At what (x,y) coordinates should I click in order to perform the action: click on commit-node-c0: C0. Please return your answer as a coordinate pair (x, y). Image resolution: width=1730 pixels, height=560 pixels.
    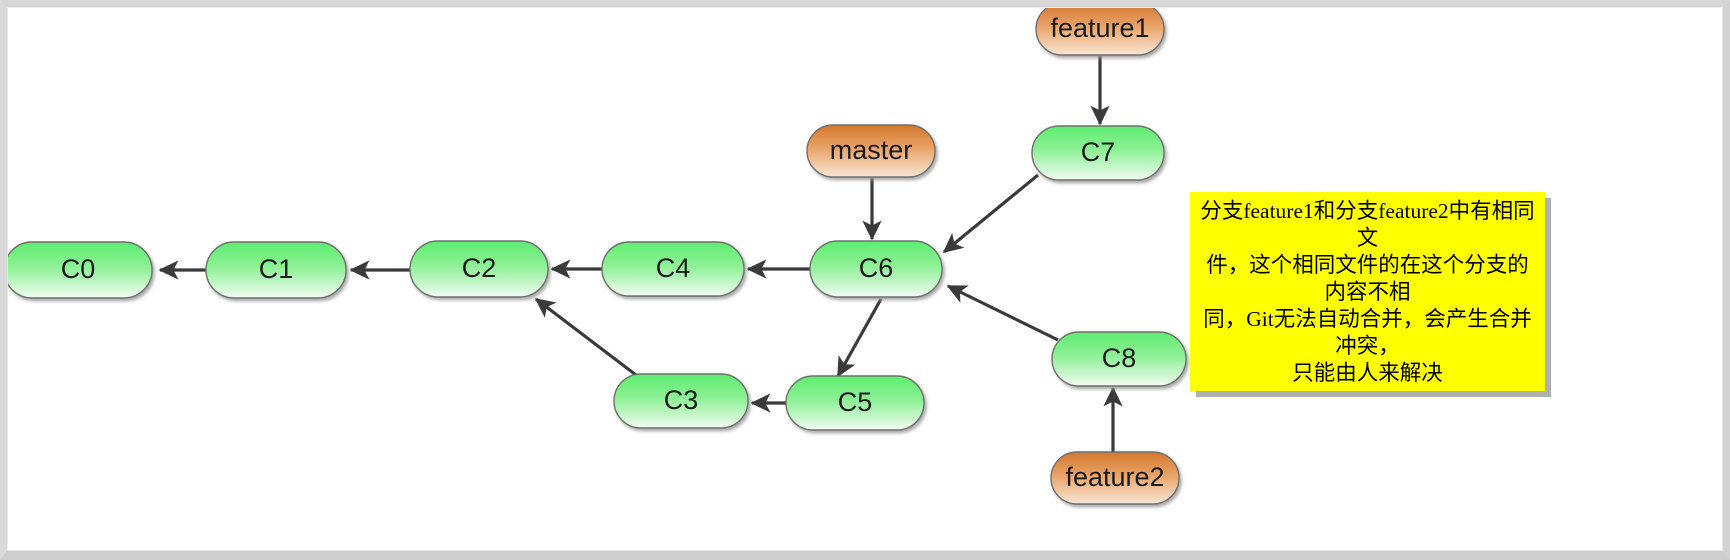
    Looking at the image, I should click on (78, 270).